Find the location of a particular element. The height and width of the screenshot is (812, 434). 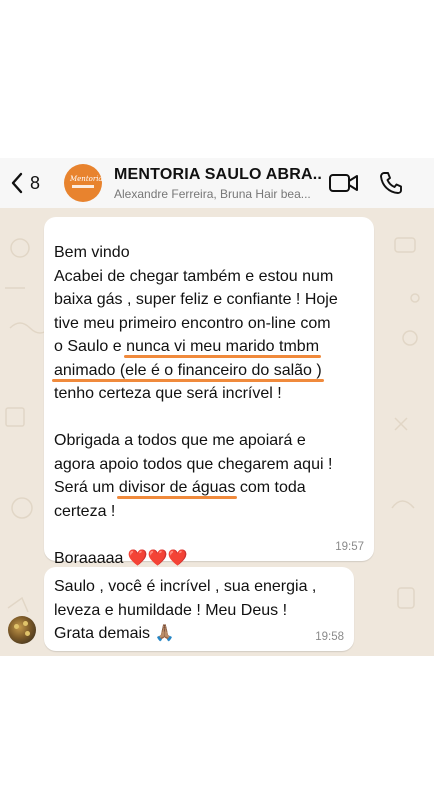

group-avatar: Mentoria is located at coordinates (83, 183).